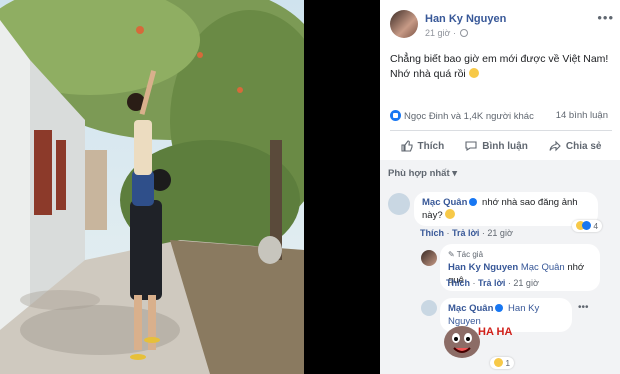 The width and height of the screenshot is (620, 374). What do you see at coordinates (404, 24) in the screenshot?
I see `author-avatar` at bounding box center [404, 24].